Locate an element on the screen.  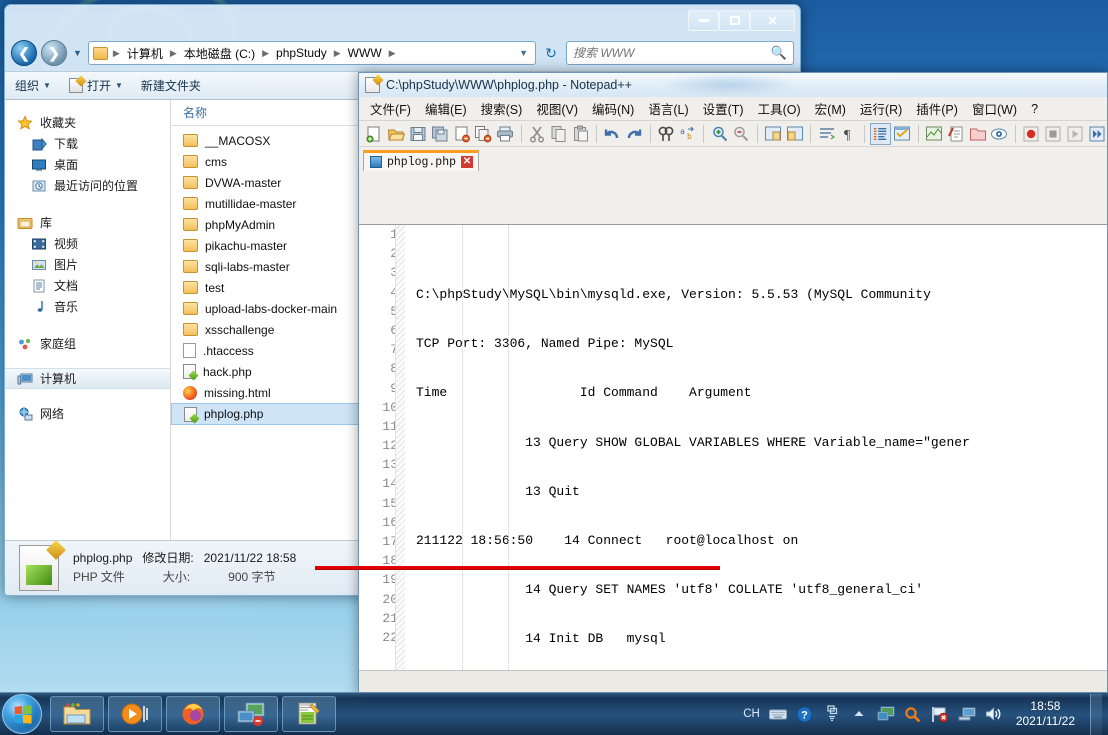
show-hidden-icons-icon is located at coordinates (859, 714).